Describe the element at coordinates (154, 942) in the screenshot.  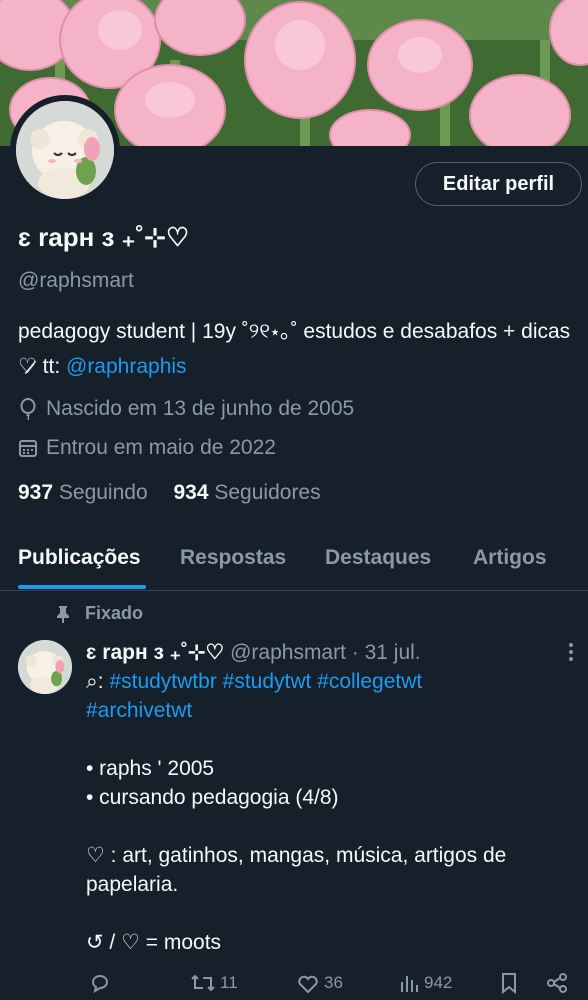
I see `post-moots-line: ↺ / ♡ = moots` at that location.